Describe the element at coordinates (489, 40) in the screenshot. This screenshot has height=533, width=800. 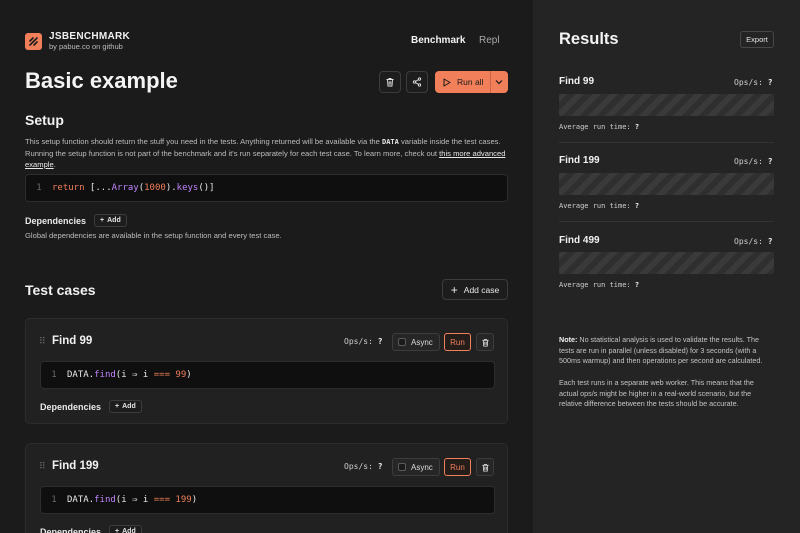
I see `nav-repl: Repl` at that location.